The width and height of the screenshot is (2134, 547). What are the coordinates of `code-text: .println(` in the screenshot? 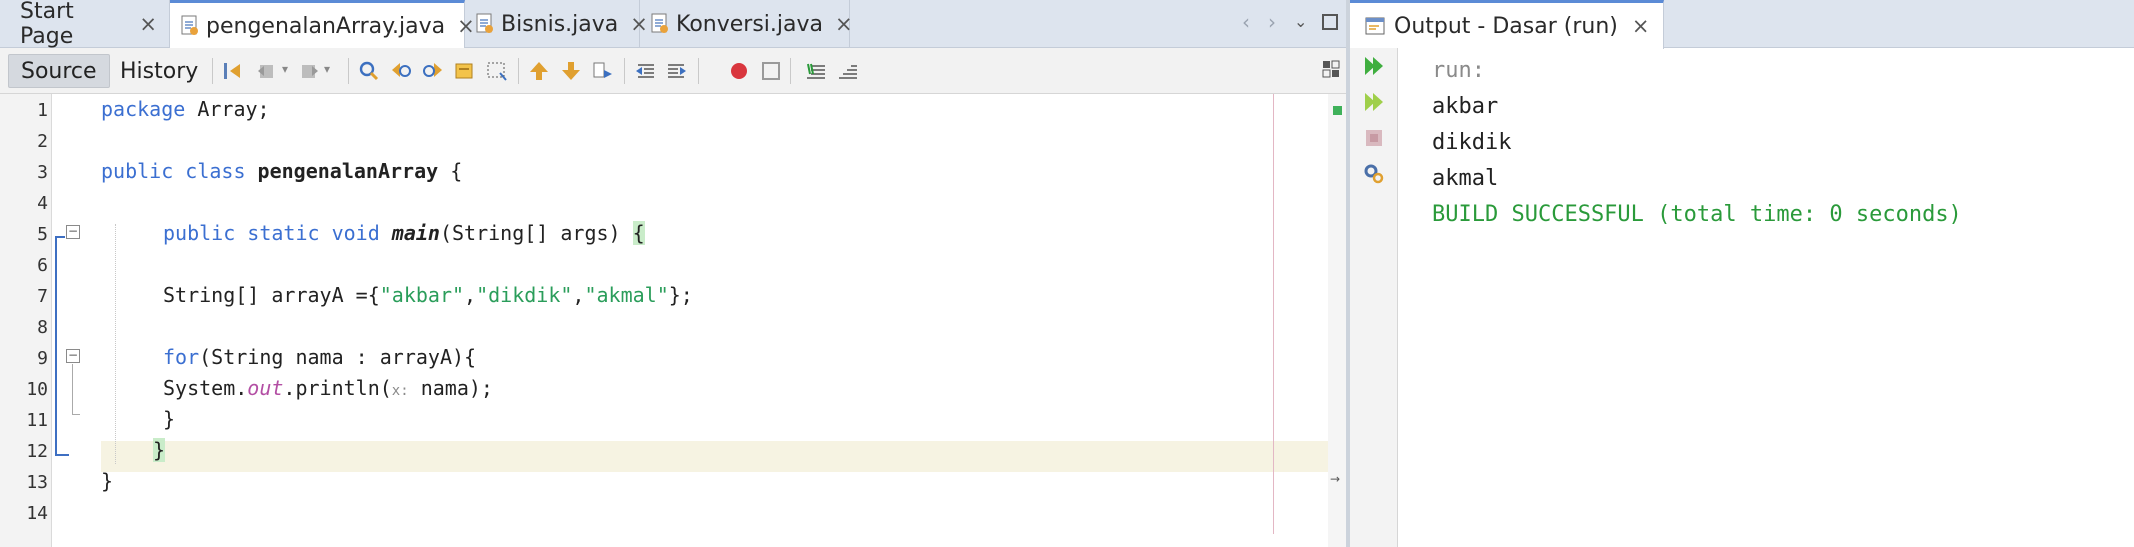 It's located at (337, 388).